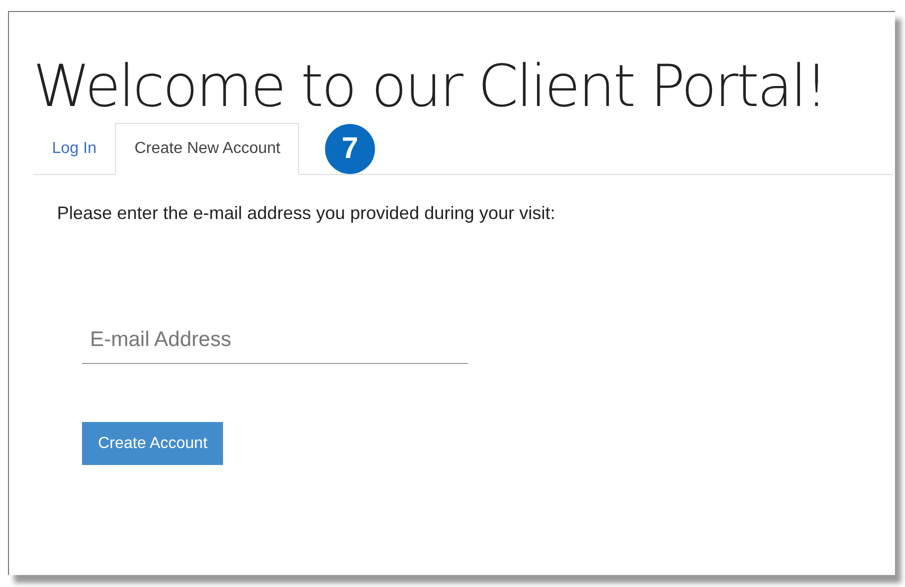 This screenshot has width=905, height=587. Describe the element at coordinates (429, 86) in the screenshot. I see `page-title: Welcome to our Client Portal!` at that location.